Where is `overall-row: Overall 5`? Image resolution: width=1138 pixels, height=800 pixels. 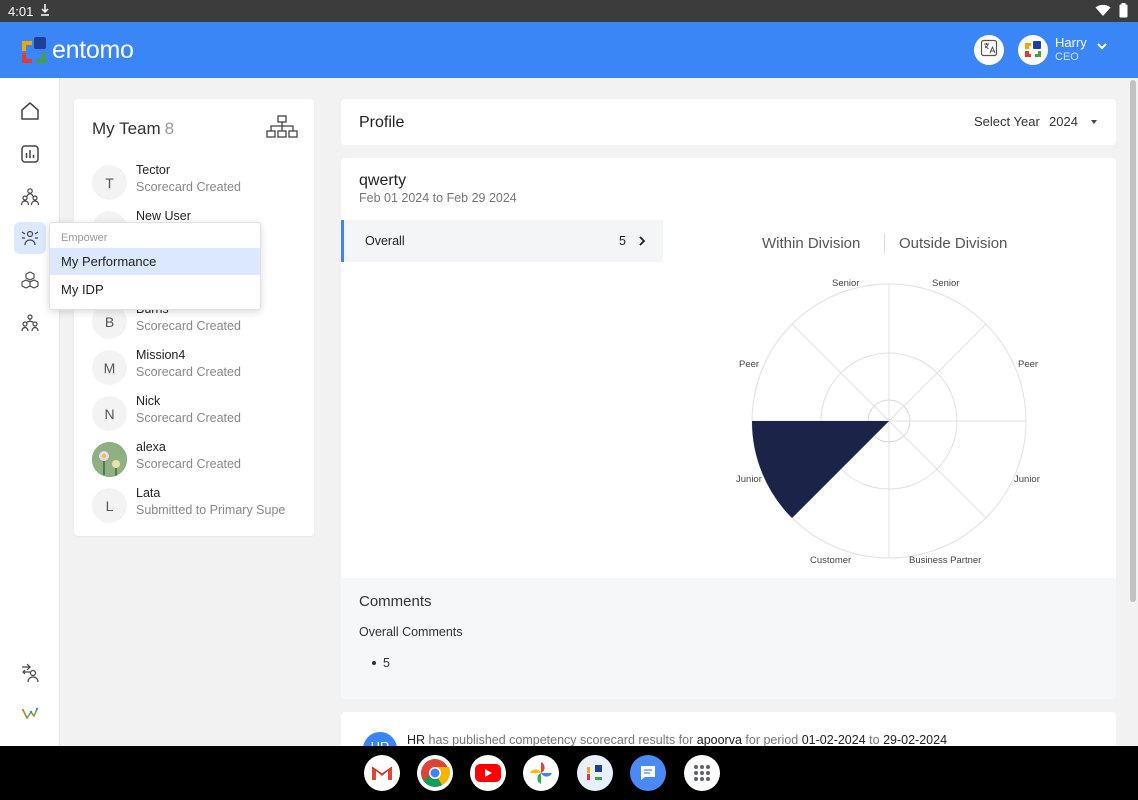
overall-row: Overall 5 is located at coordinates (502, 241).